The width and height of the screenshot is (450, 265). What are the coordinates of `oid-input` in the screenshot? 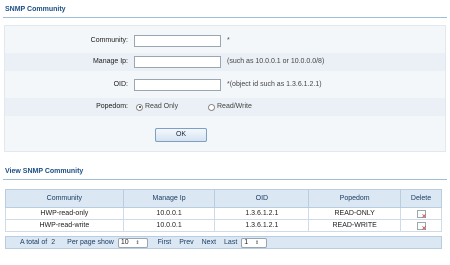 It's located at (177, 85).